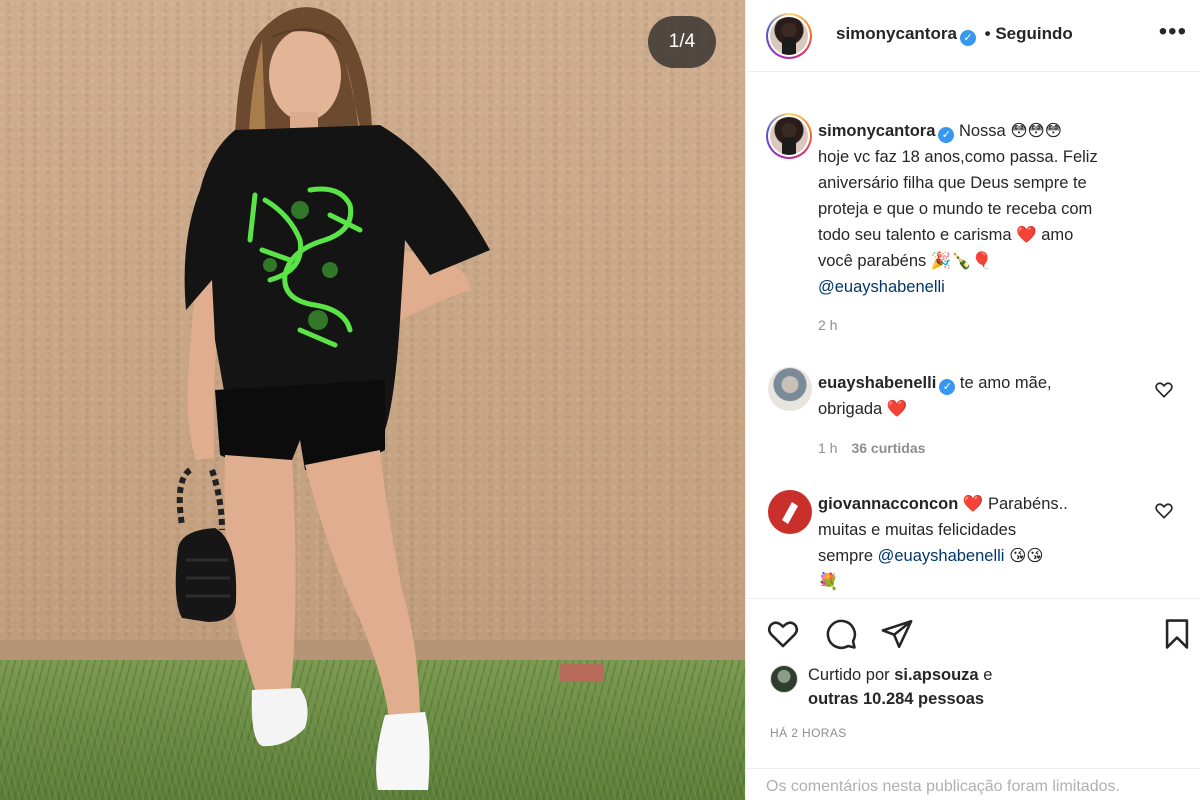 Image resolution: width=1200 pixels, height=800 pixels. What do you see at coordinates (841, 634) in the screenshot?
I see `comment-icon` at bounding box center [841, 634].